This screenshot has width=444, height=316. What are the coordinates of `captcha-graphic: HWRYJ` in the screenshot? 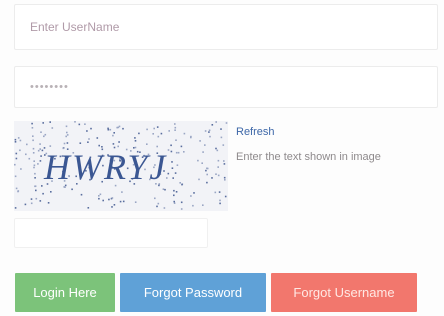 It's located at (121, 166).